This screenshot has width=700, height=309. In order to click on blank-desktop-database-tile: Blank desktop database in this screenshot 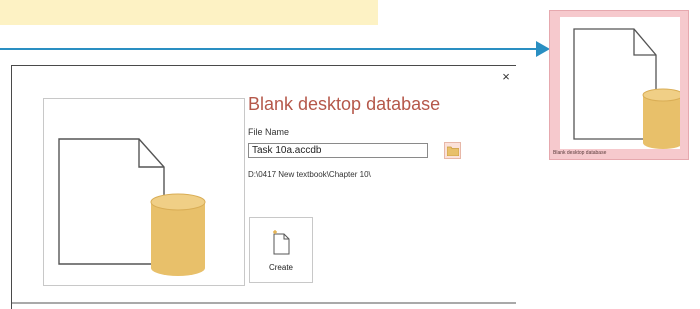, I will do `click(619, 85)`.